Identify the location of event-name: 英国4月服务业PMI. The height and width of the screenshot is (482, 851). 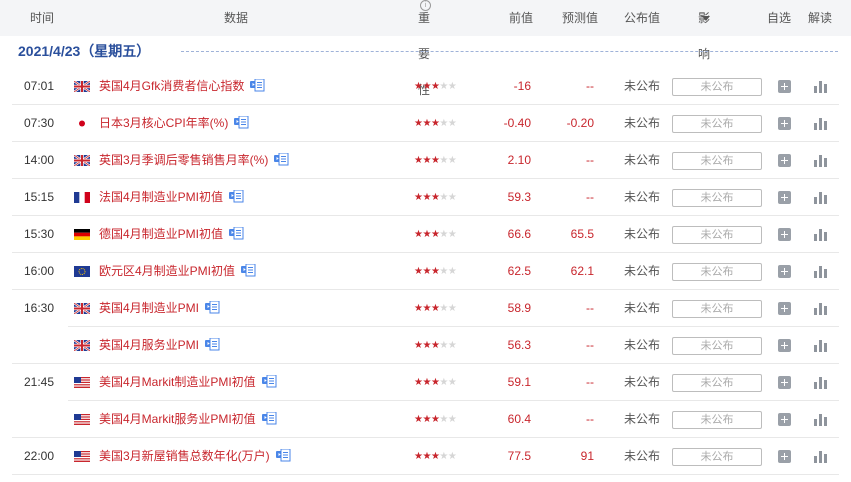
(149, 345).